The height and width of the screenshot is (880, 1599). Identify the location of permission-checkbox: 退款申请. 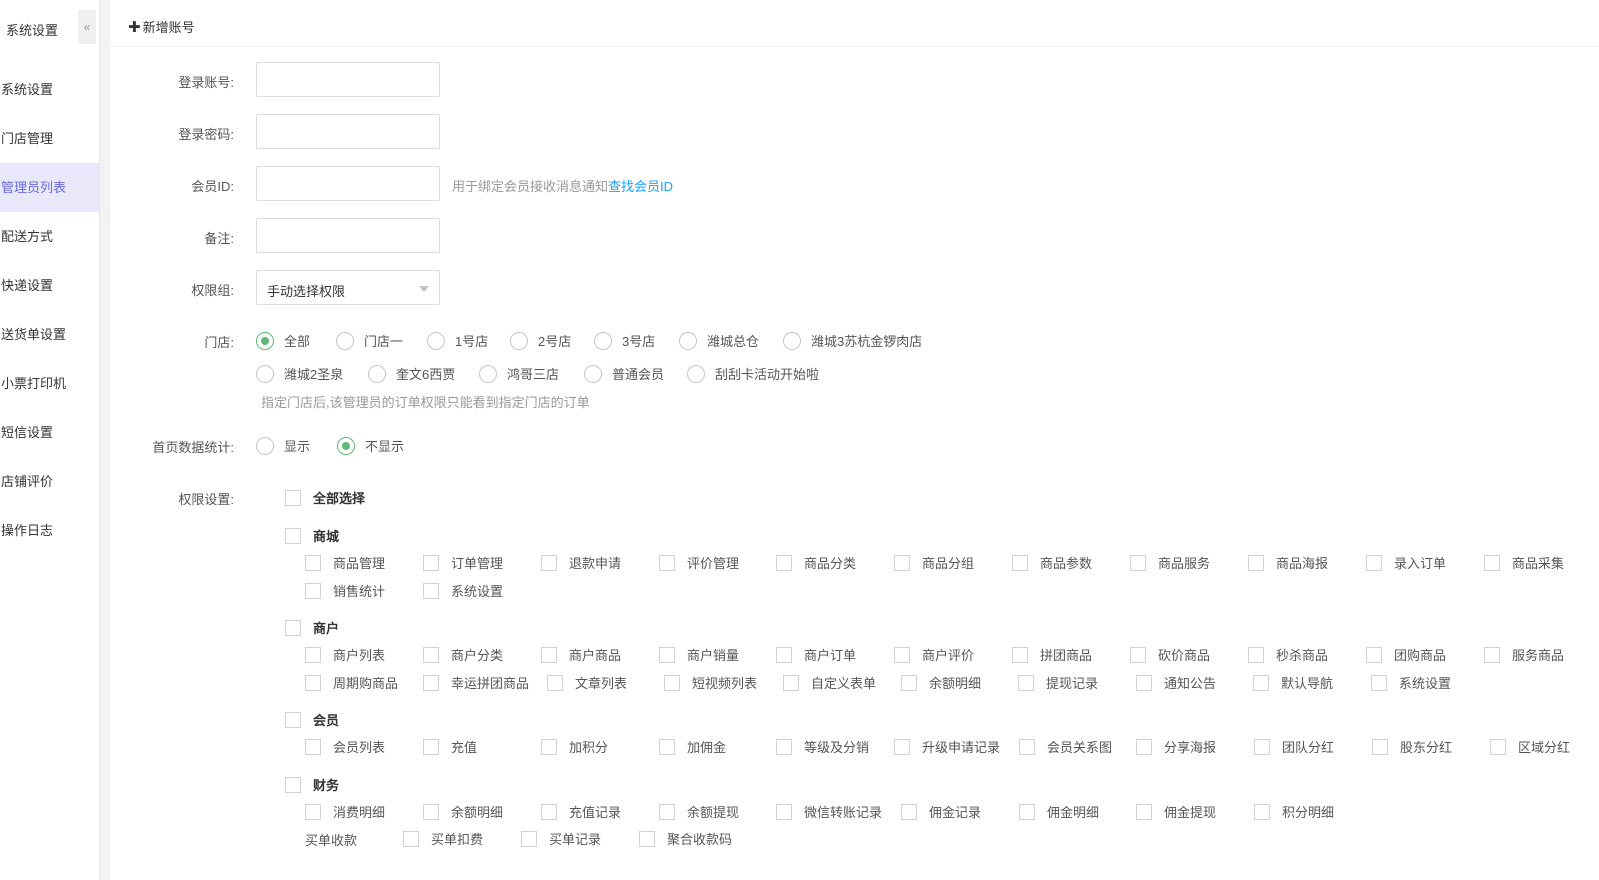
(581, 562).